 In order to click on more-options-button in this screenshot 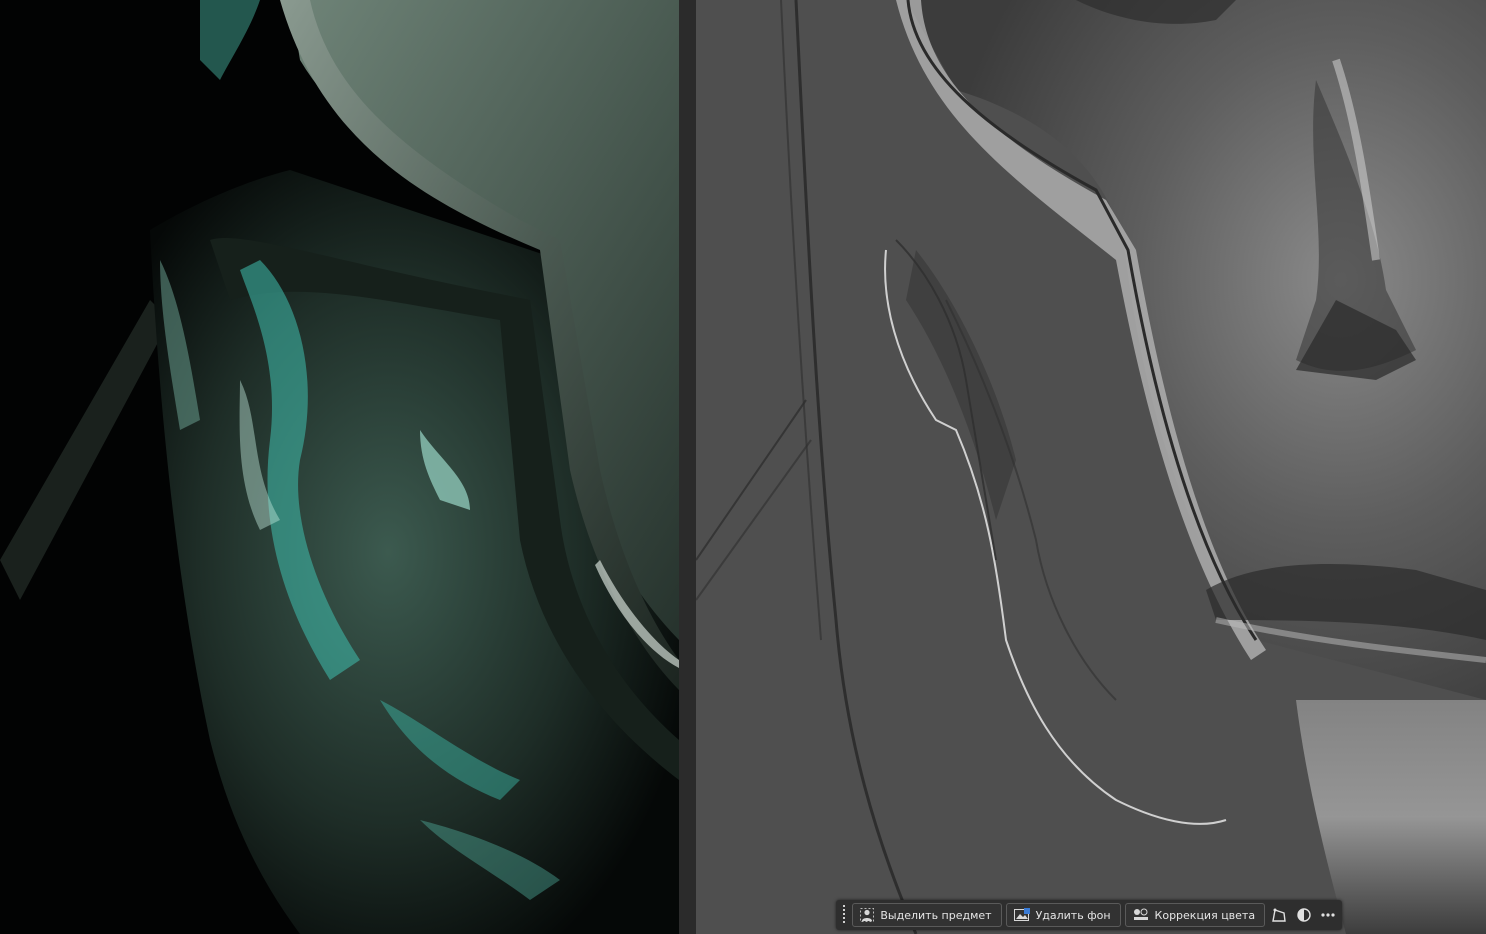, I will do `click(1328, 915)`.